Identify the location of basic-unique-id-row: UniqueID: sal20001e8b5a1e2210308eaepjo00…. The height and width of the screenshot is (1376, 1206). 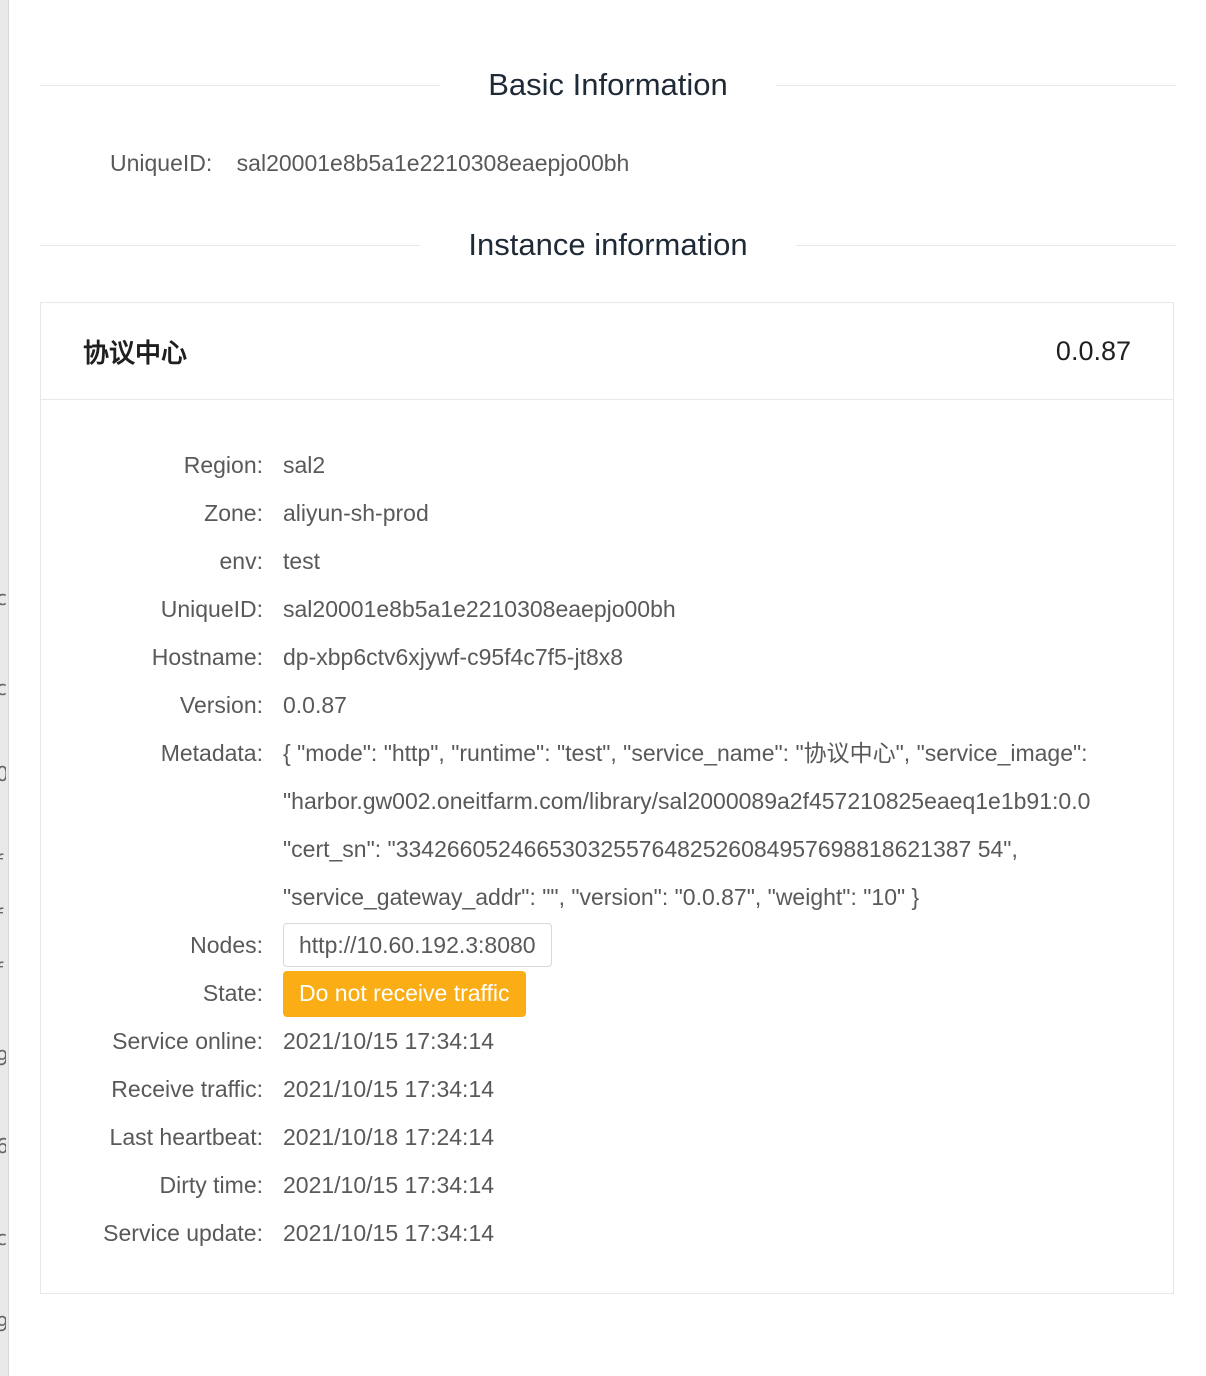
(369, 163).